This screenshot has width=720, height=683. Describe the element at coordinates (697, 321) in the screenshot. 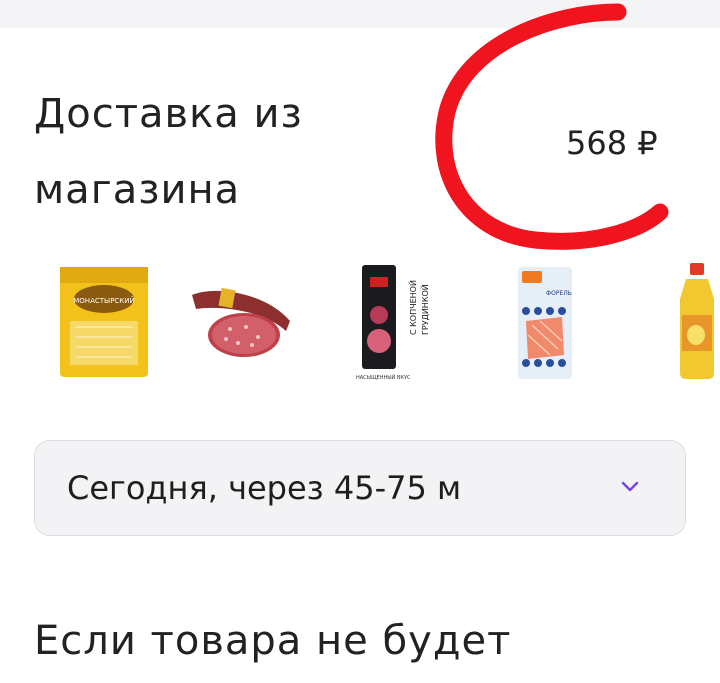

I see `juice-bottle-icon` at that location.